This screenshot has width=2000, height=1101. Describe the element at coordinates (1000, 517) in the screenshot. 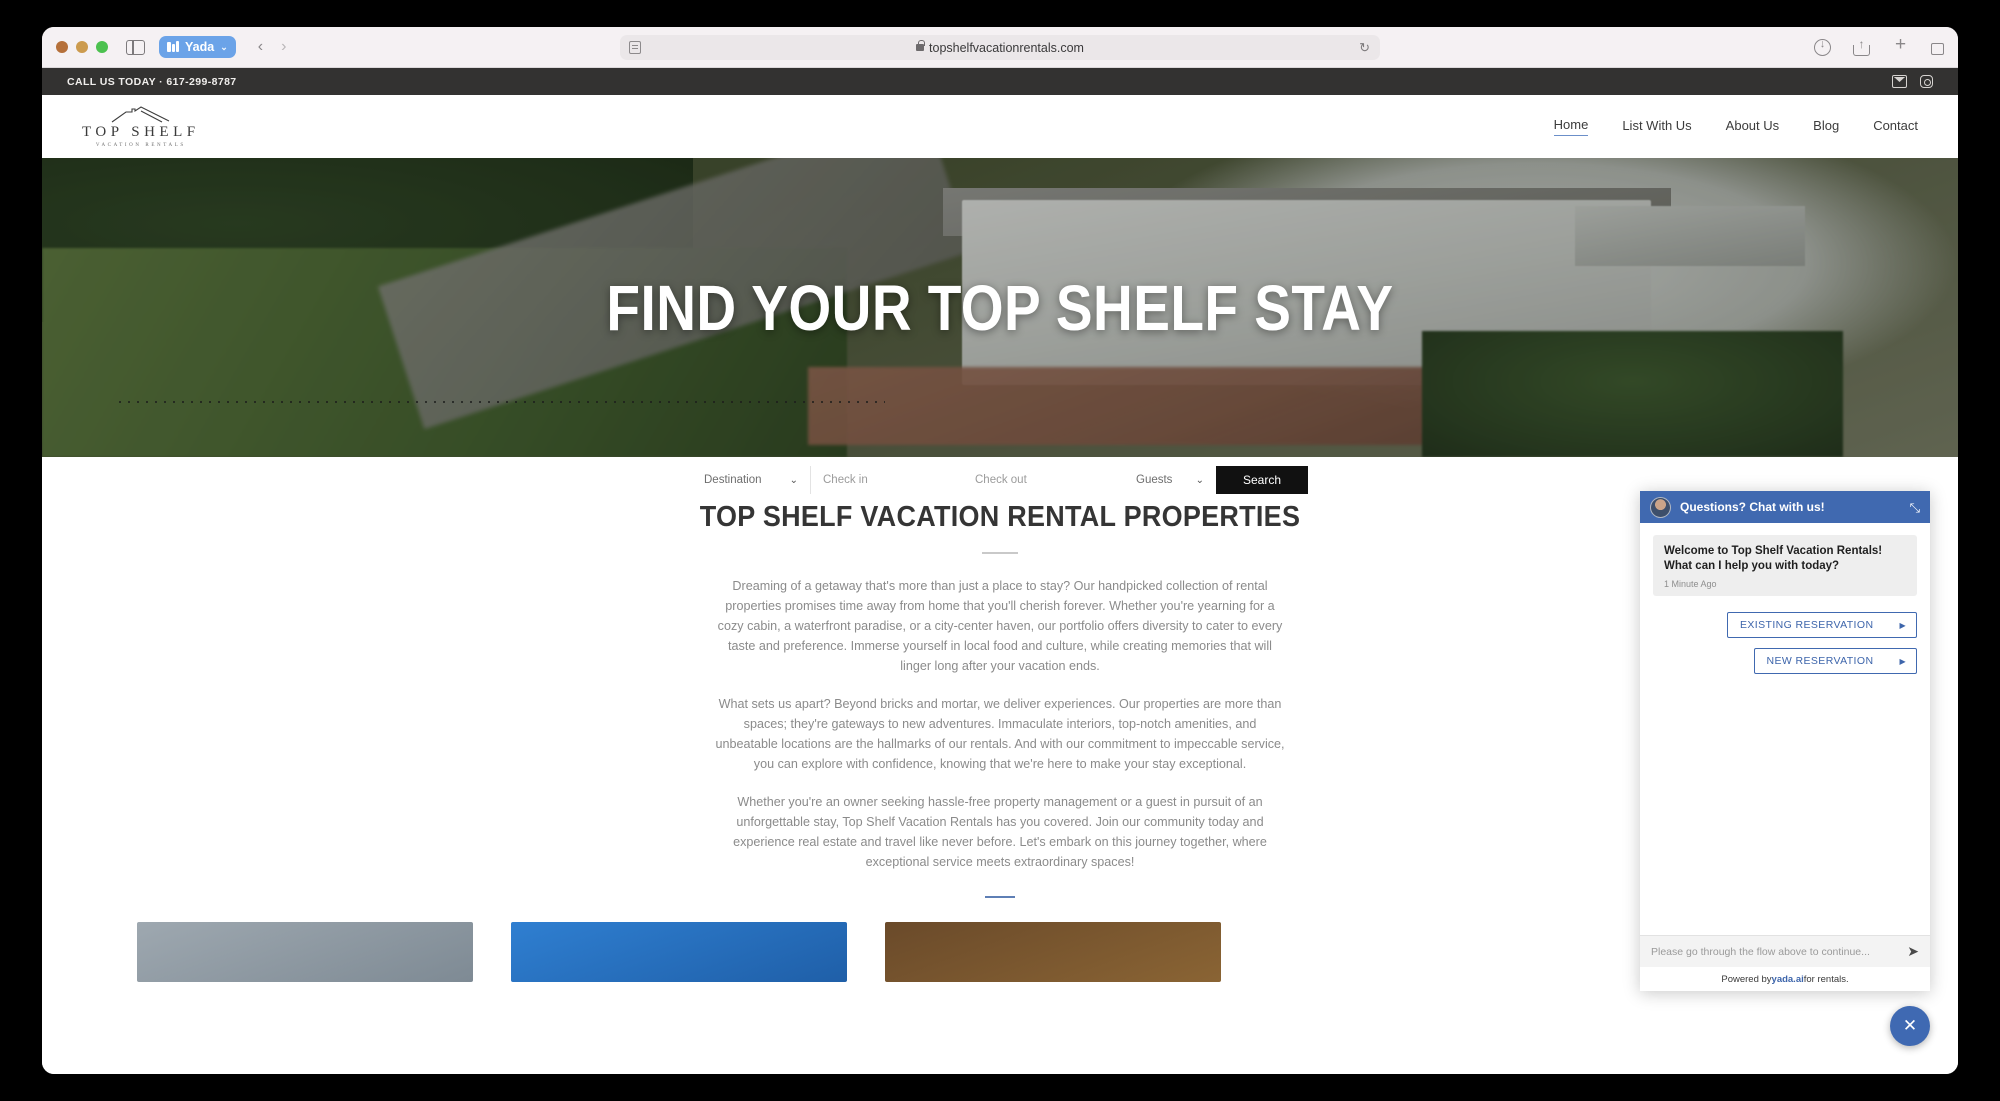

I see `section-title: TOP SHELF VACATION RENTAL PROPERTIES` at that location.